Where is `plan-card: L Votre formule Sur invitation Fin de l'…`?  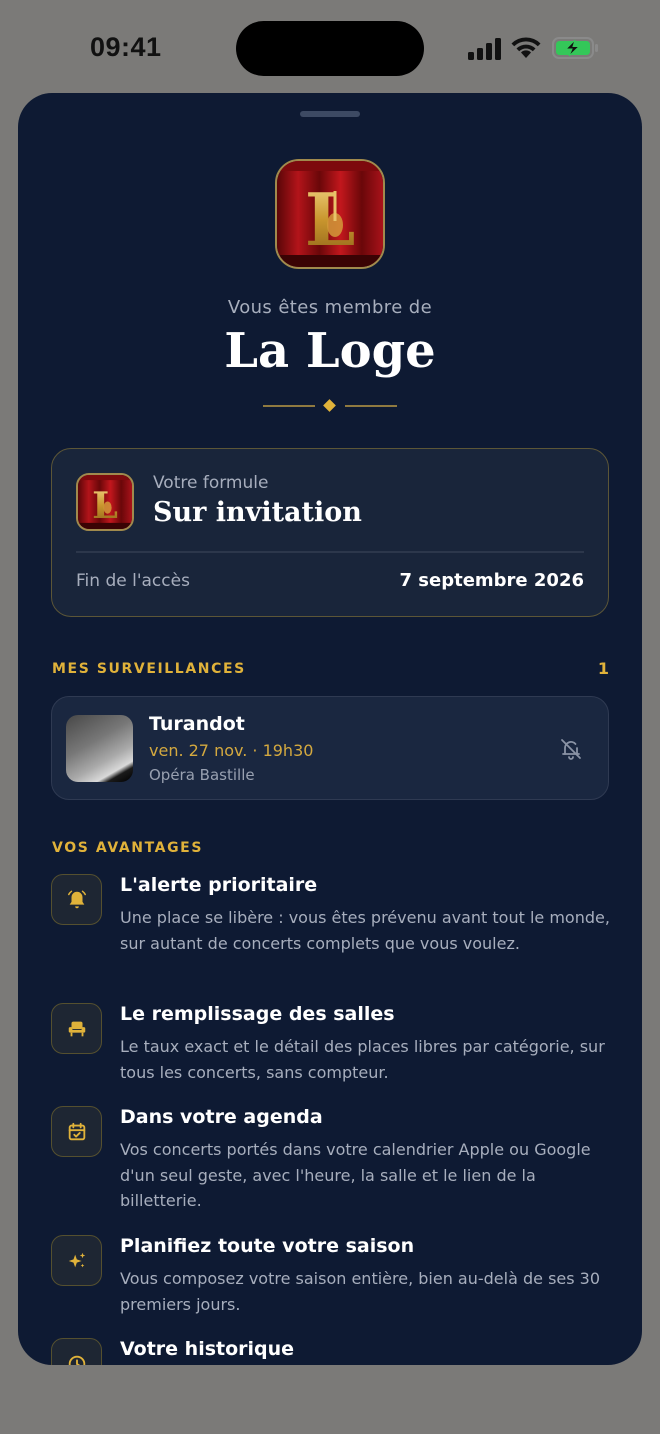
plan-card: L Votre formule Sur invitation Fin de l'… is located at coordinates (330, 532).